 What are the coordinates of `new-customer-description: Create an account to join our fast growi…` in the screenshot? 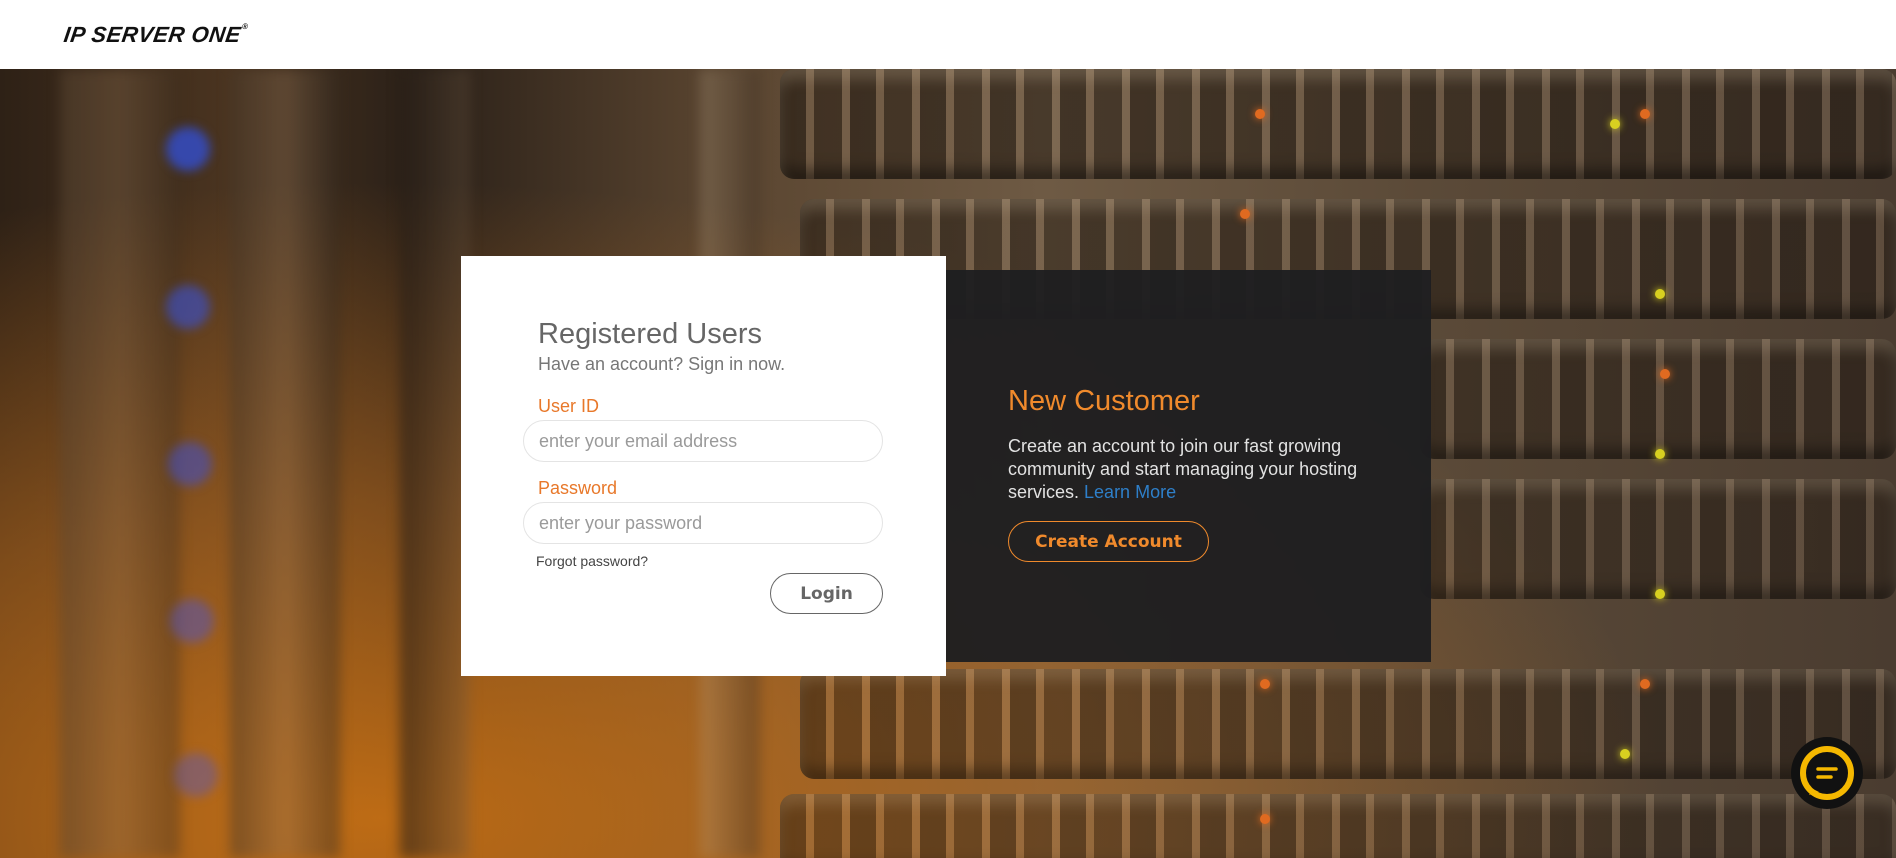 It's located at (1193, 469).